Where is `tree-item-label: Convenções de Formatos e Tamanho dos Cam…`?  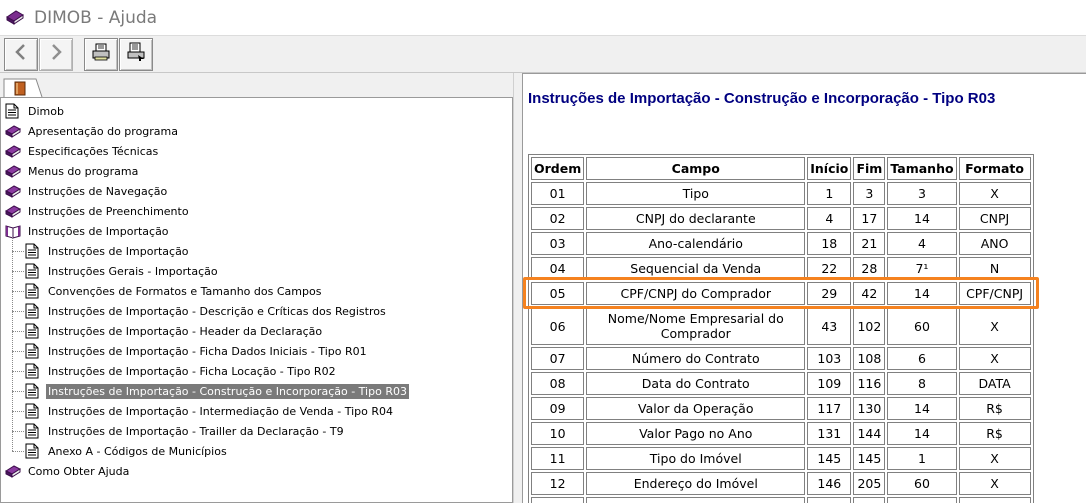 tree-item-label: Convenções de Formatos e Tamanho dos Cam… is located at coordinates (185, 291).